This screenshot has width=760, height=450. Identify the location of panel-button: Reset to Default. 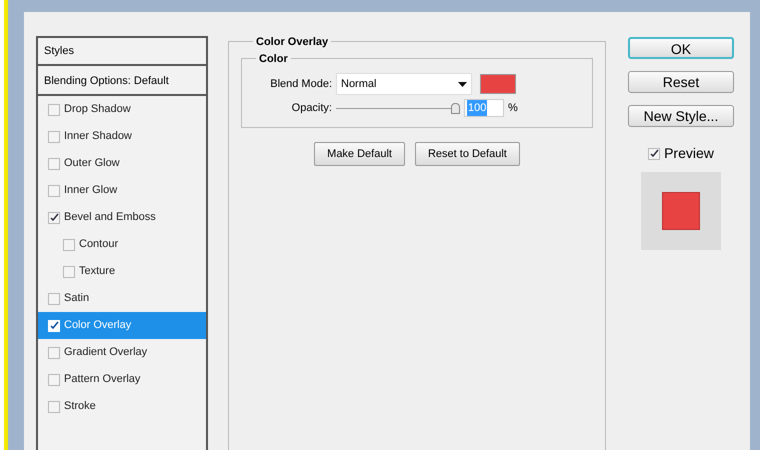
(467, 154).